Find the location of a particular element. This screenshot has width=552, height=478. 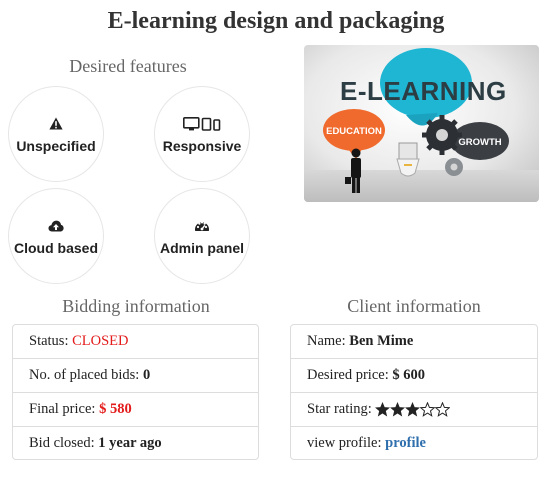

page-title: E-learning design and packaging is located at coordinates (276, 21).